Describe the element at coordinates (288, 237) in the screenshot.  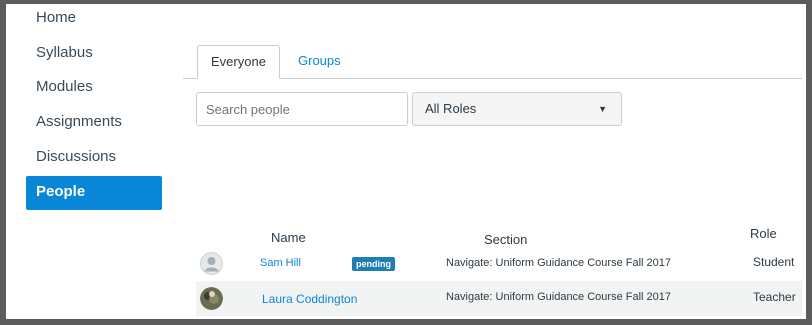
I see `column-header-name: Name` at that location.